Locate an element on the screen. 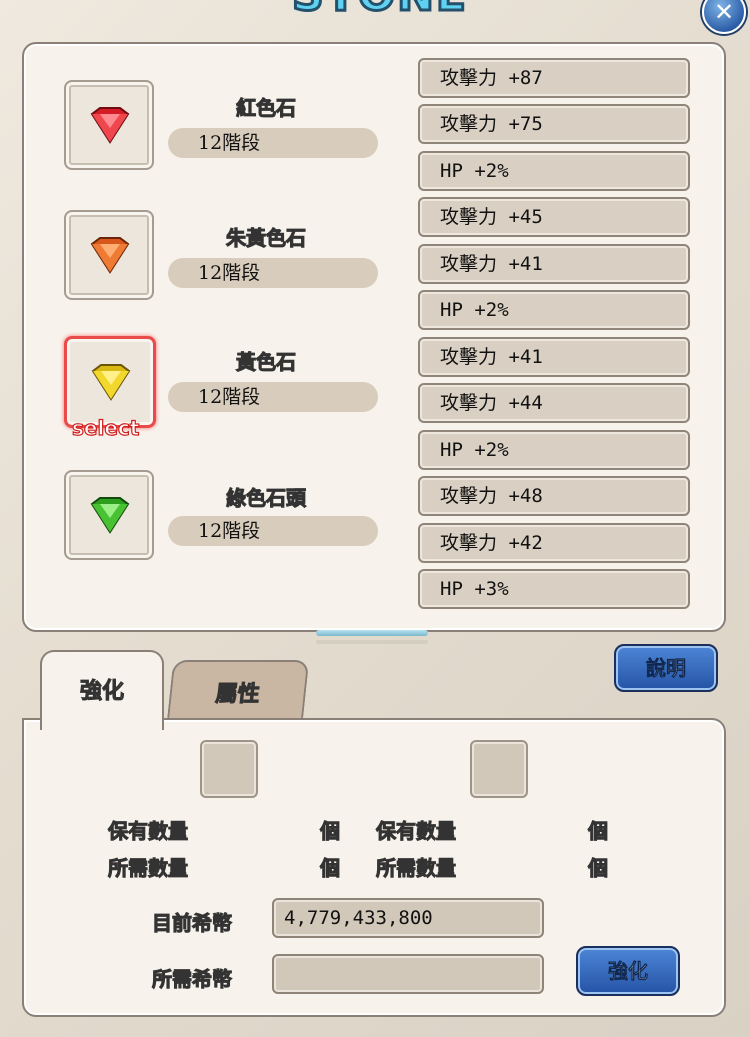 The image size is (750, 1037). stone-name-orange: 朱黃色石 is located at coordinates (266, 238).